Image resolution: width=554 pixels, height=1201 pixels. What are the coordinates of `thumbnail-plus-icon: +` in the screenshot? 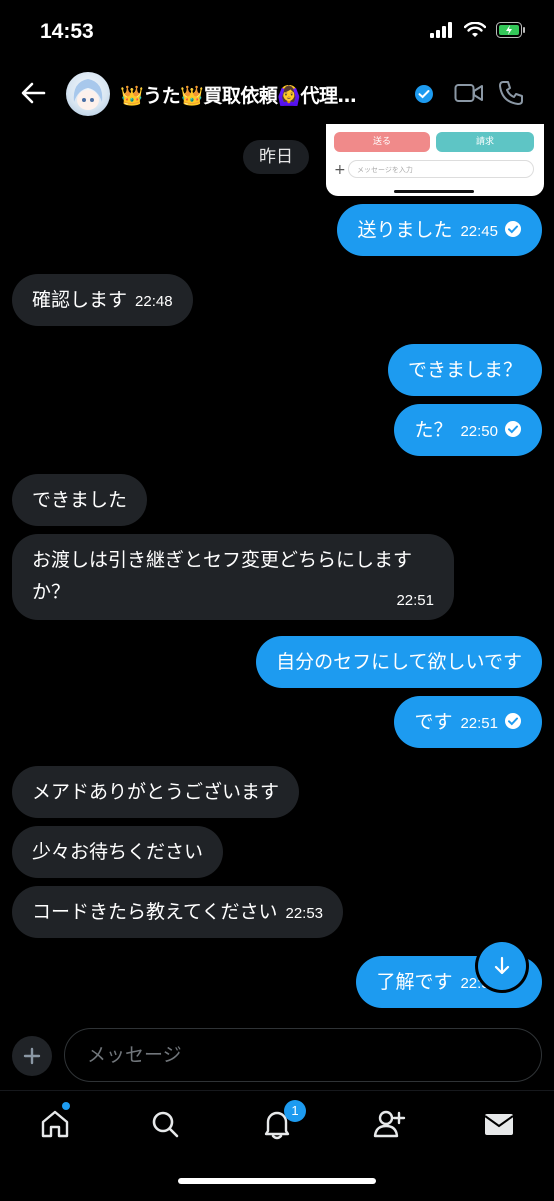 It's located at (340, 170).